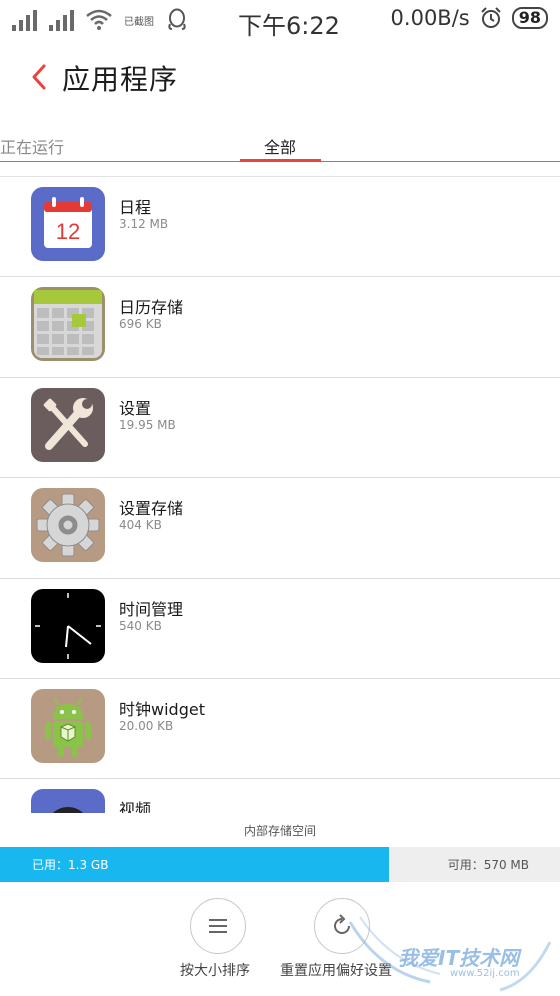  Describe the element at coordinates (151, 308) in the screenshot. I see `app-name: 日历存储` at that location.